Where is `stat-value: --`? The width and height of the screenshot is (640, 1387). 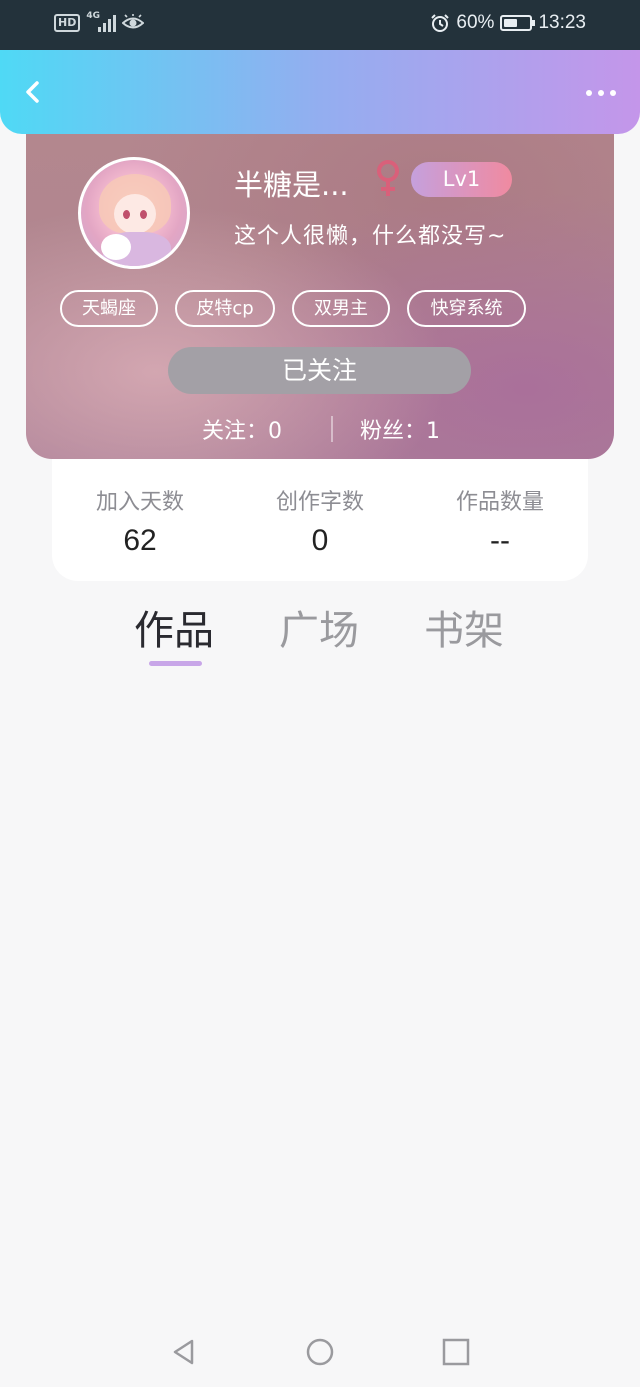
stat-value: -- is located at coordinates (500, 540).